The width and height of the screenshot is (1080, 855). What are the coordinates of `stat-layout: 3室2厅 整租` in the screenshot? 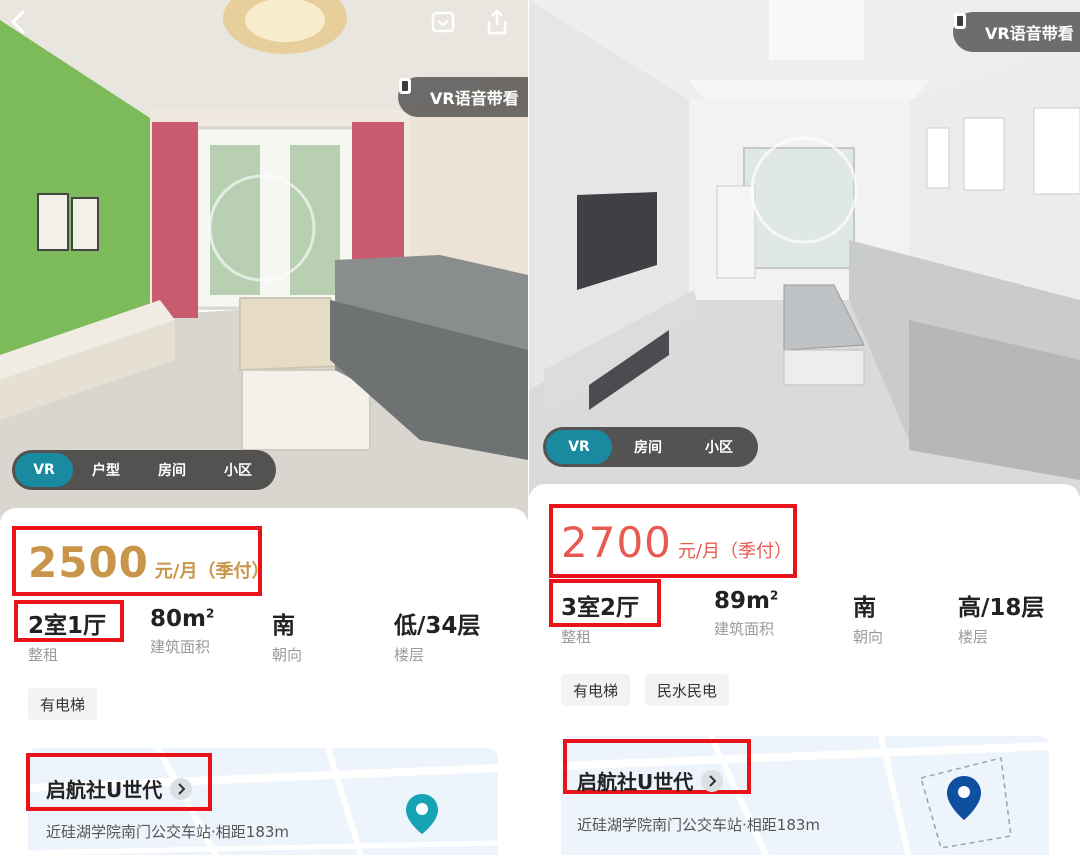 It's located at (600, 617).